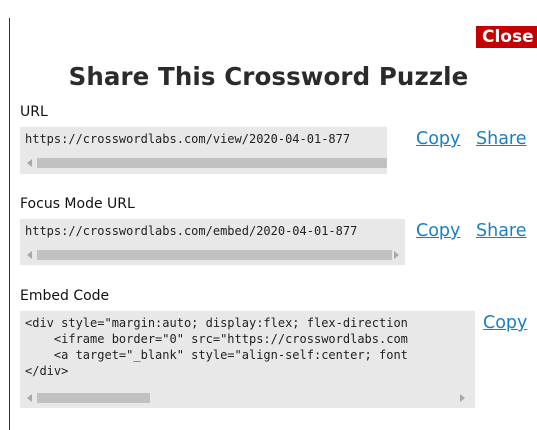  What do you see at coordinates (34, 112) in the screenshot?
I see `url-label: URL` at bounding box center [34, 112].